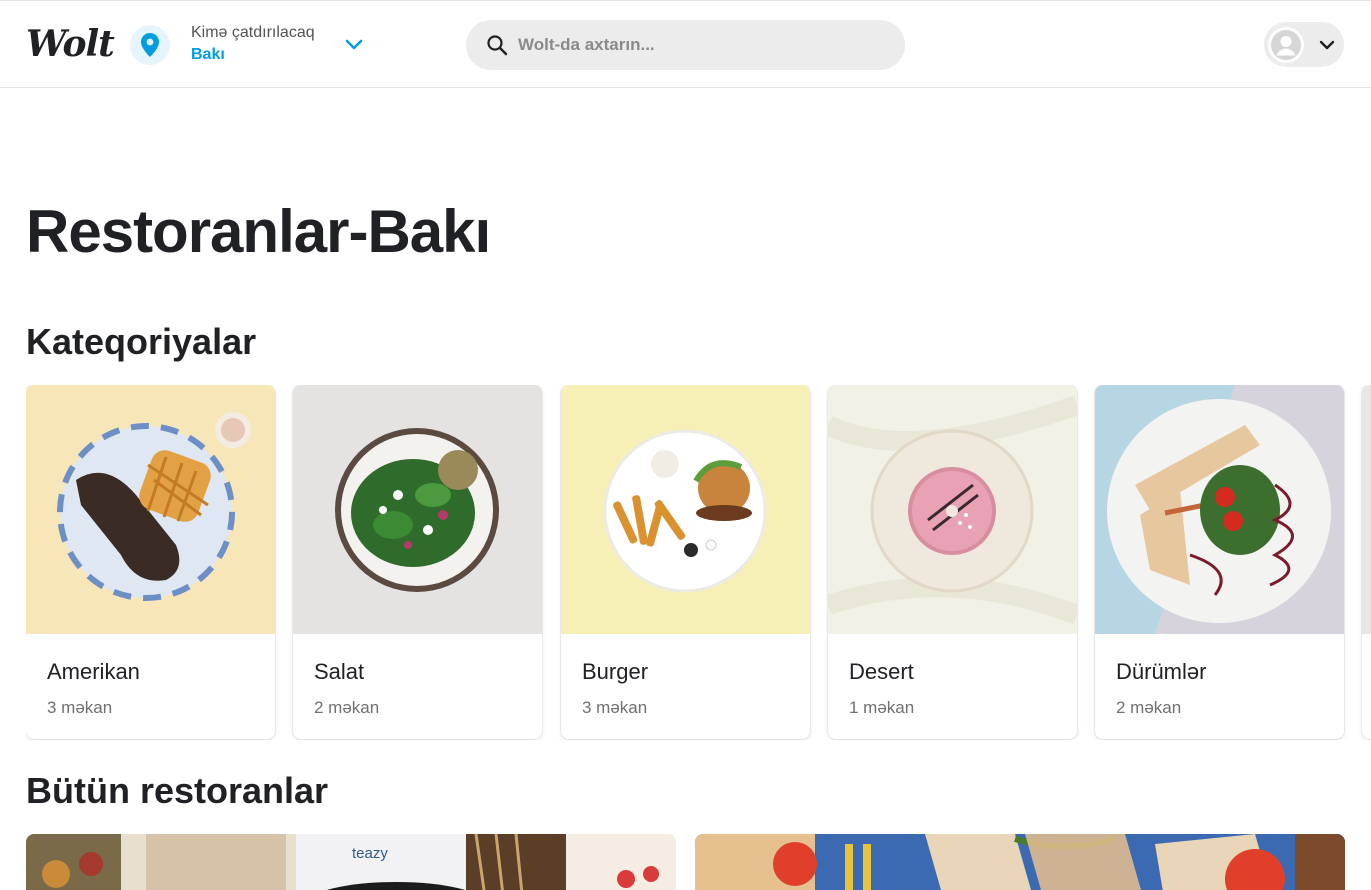 The width and height of the screenshot is (1371, 890). I want to click on user-avatar-icon, so click(1286, 44).